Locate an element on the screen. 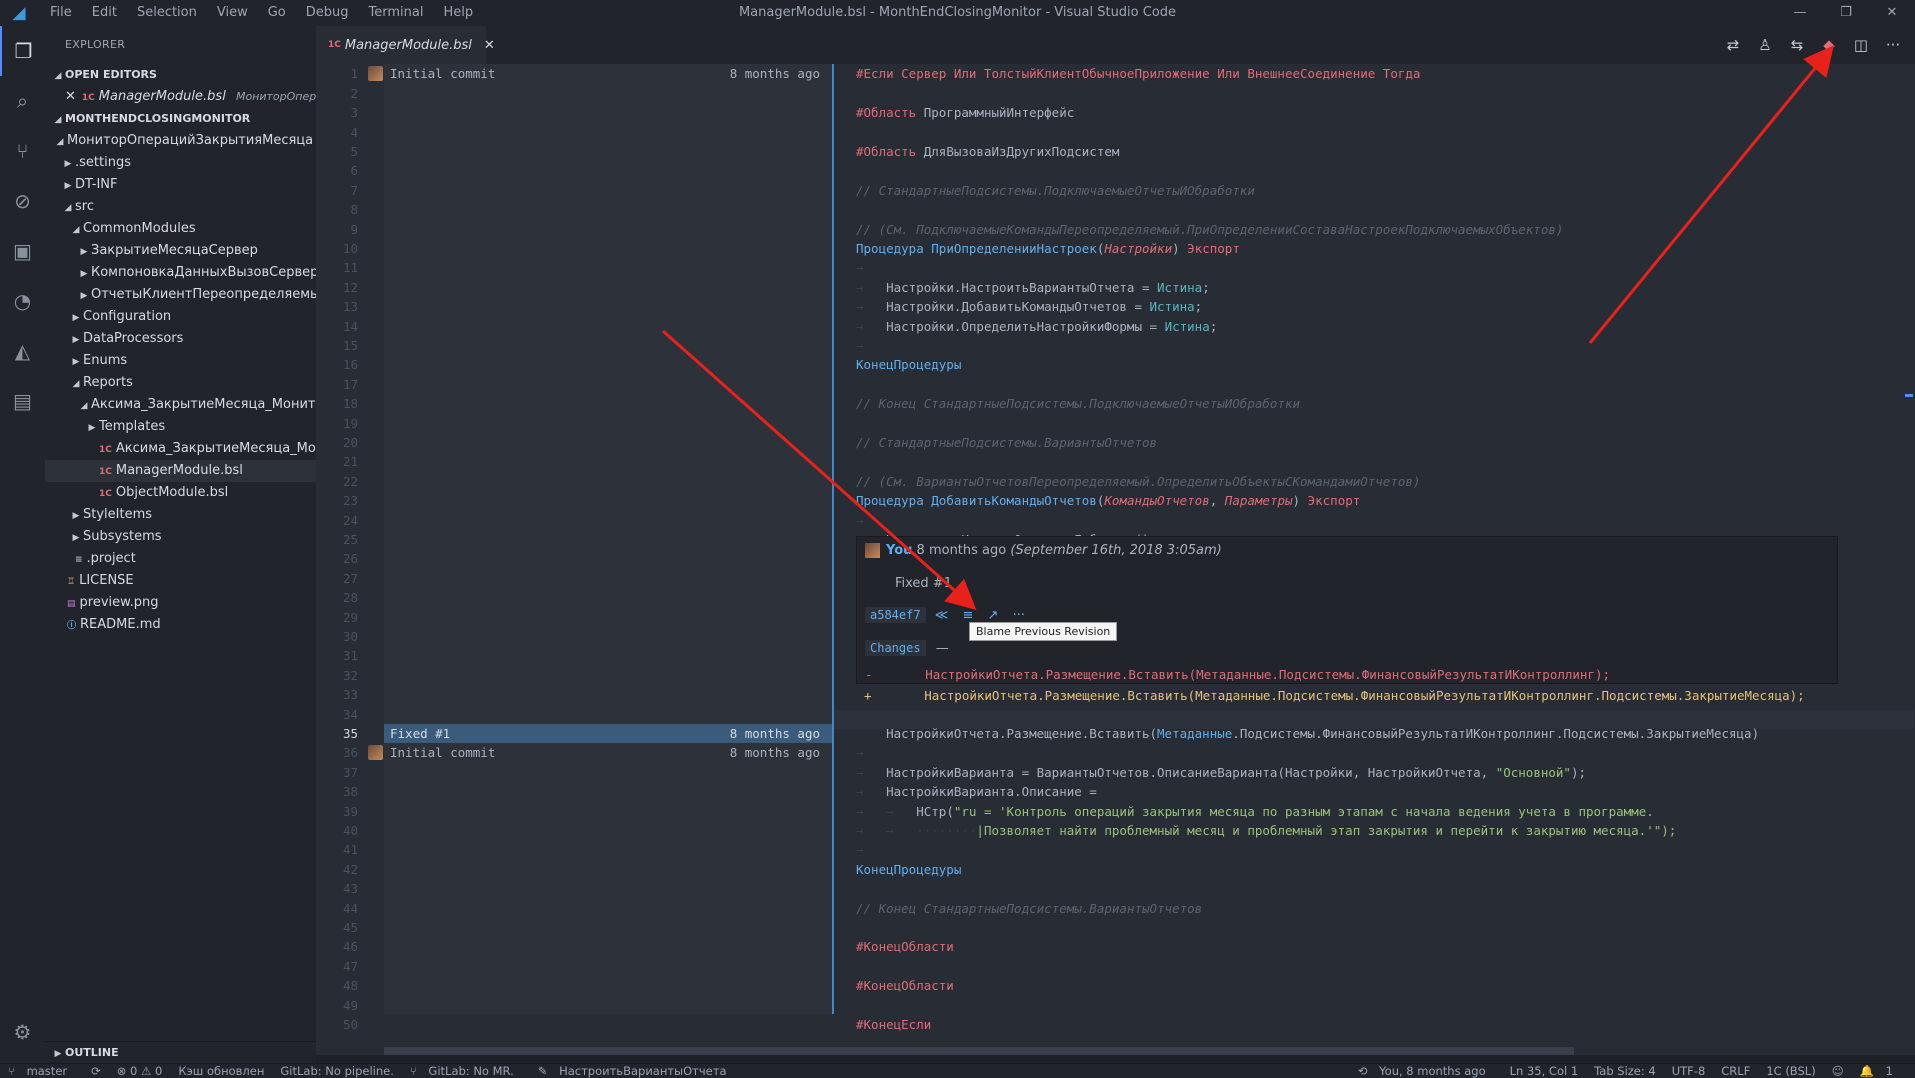 Image resolution: width=1915 pixels, height=1078 pixels. compare-changes-icon: ⇄ is located at coordinates (1733, 45).